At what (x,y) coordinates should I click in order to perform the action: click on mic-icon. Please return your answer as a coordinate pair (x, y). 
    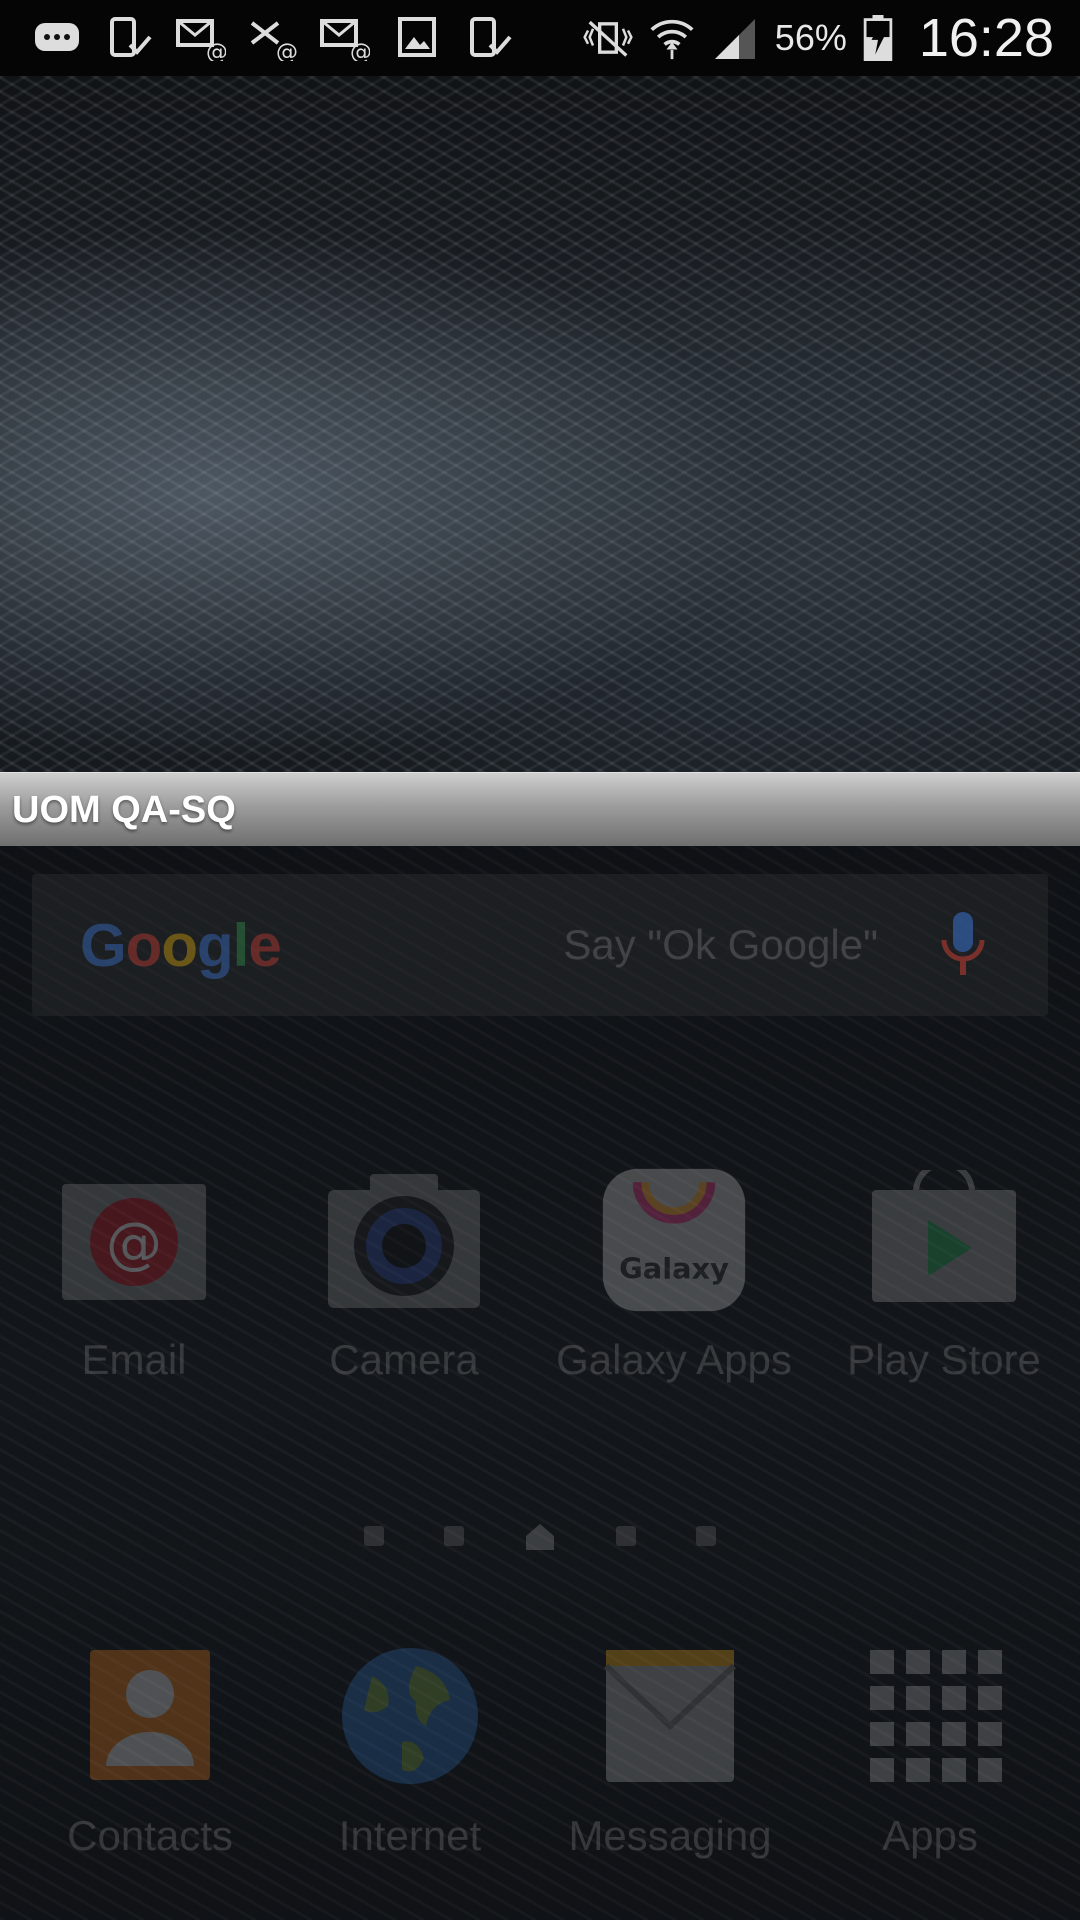
    Looking at the image, I should click on (963, 945).